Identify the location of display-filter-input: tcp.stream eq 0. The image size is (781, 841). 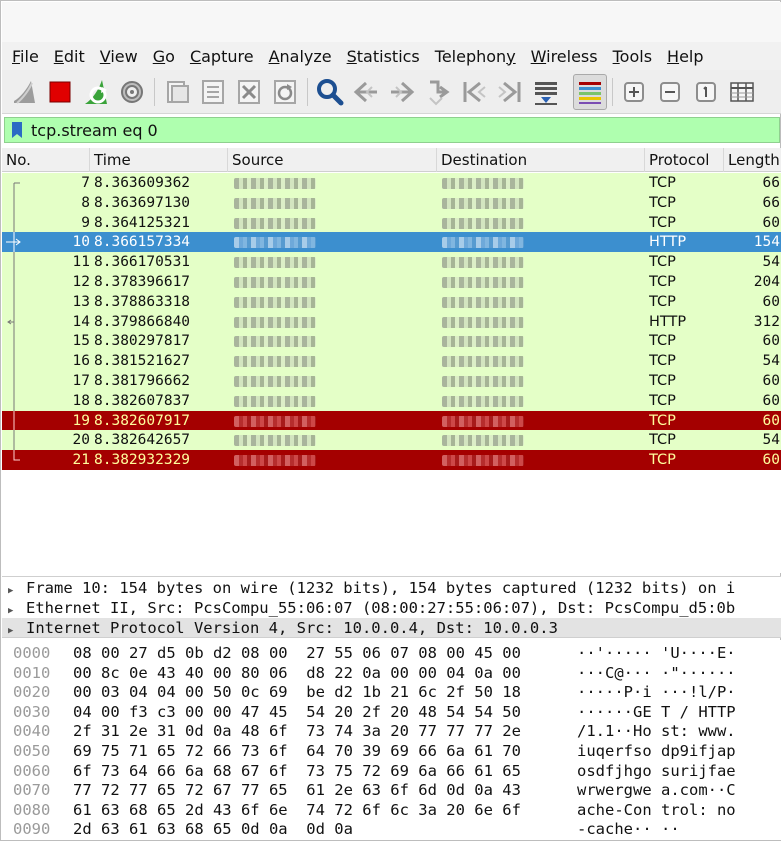
(94, 130).